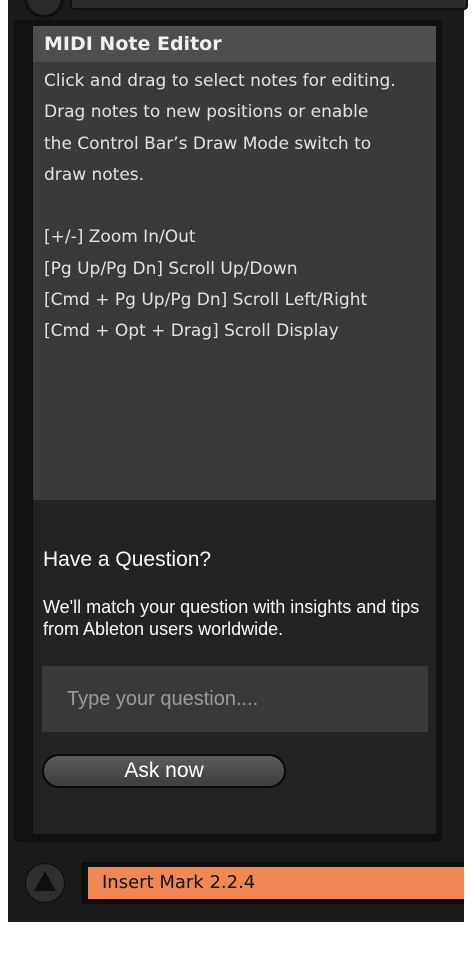 Image resolution: width=472 pixels, height=960 pixels. I want to click on shortcut-line: [Cmd + Pg Up/Pg Dn] Scroll Left/Right, so click(206, 300).